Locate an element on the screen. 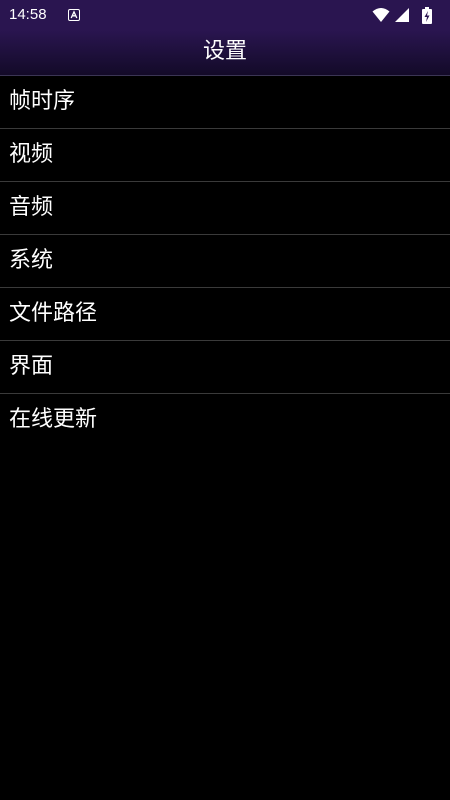 The height and width of the screenshot is (800, 450). menu-item-label: 音频 is located at coordinates (31, 207).